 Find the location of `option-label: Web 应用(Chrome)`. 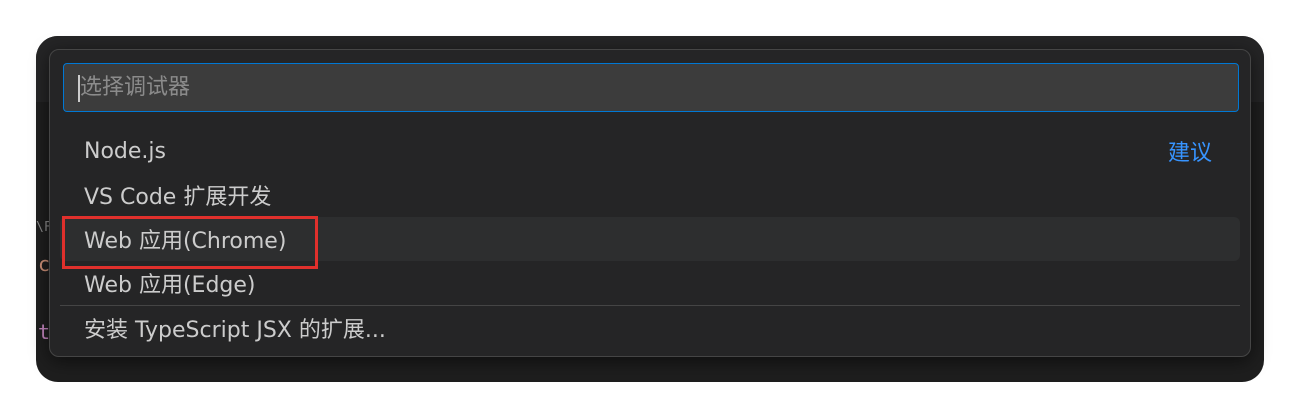

option-label: Web 应用(Chrome) is located at coordinates (185, 241).